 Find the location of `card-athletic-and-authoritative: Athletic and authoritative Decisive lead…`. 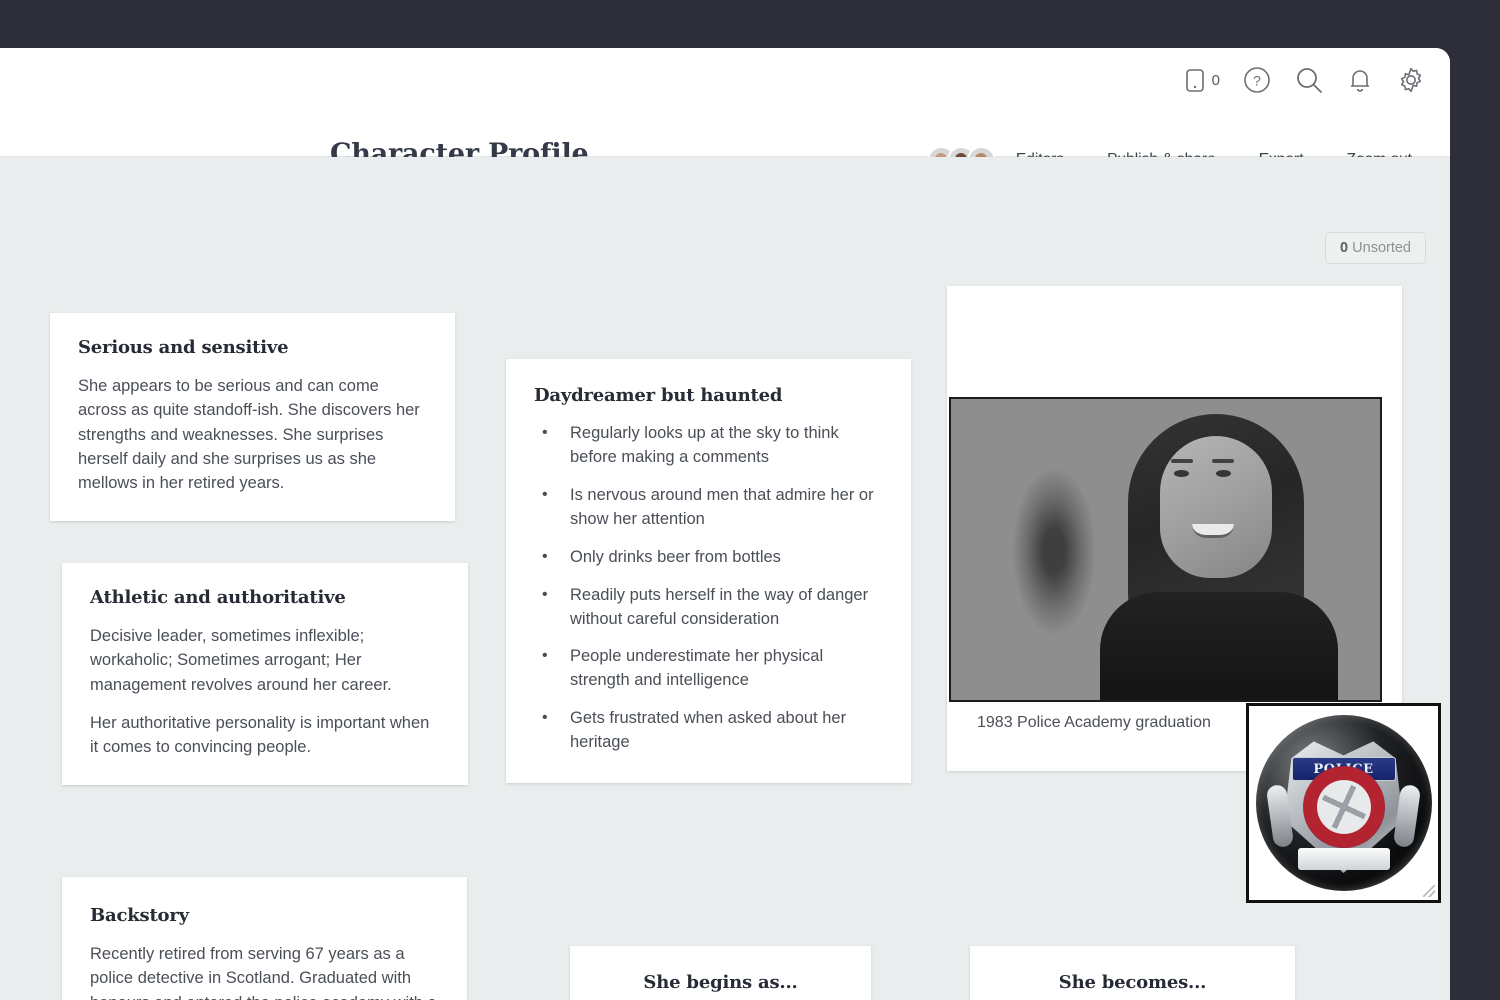

card-athletic-and-authoritative: Athletic and authoritative Decisive lead… is located at coordinates (265, 674).